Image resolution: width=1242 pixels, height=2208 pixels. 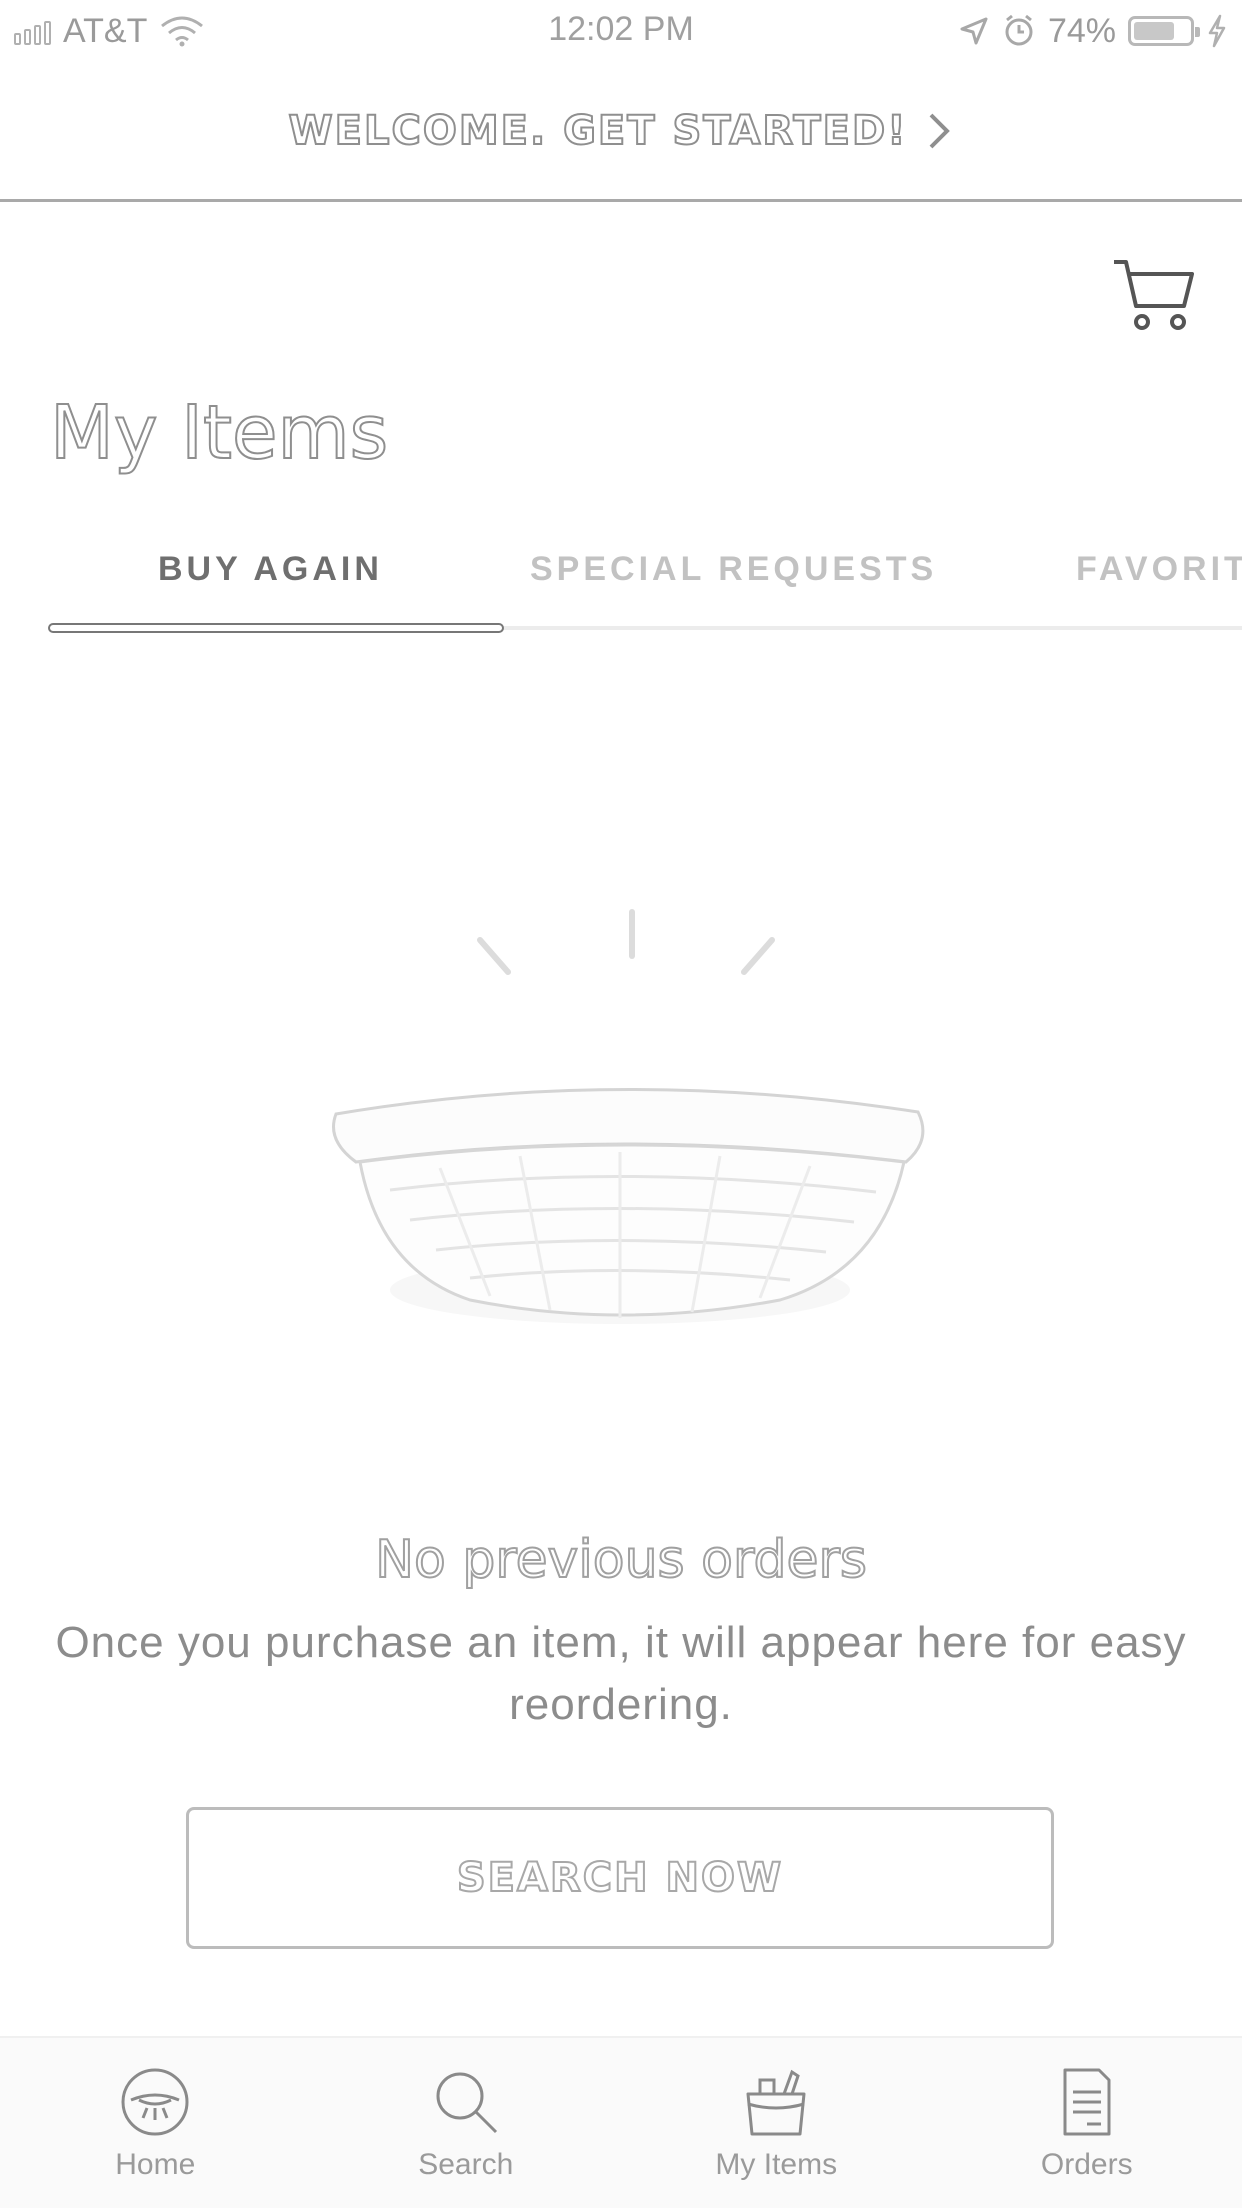 I want to click on nav-search: Search, so click(x=466, y=2123).